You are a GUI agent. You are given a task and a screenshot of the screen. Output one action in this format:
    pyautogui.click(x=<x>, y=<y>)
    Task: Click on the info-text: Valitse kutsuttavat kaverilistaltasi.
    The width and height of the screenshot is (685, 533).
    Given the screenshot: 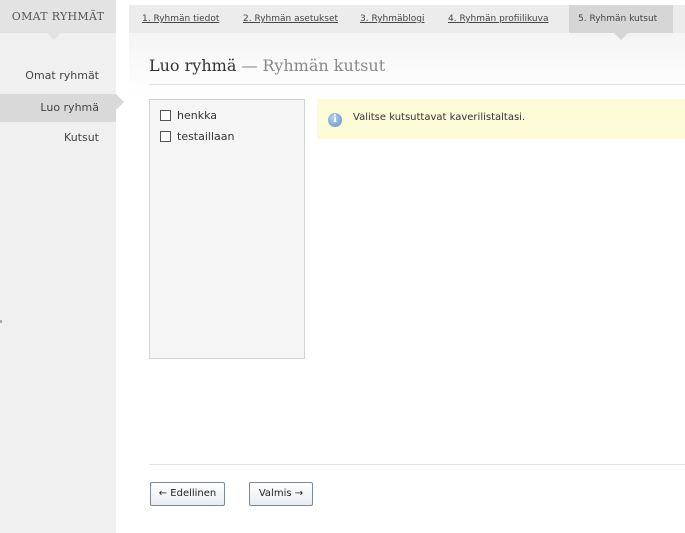 What is the action you would take?
    pyautogui.click(x=439, y=117)
    